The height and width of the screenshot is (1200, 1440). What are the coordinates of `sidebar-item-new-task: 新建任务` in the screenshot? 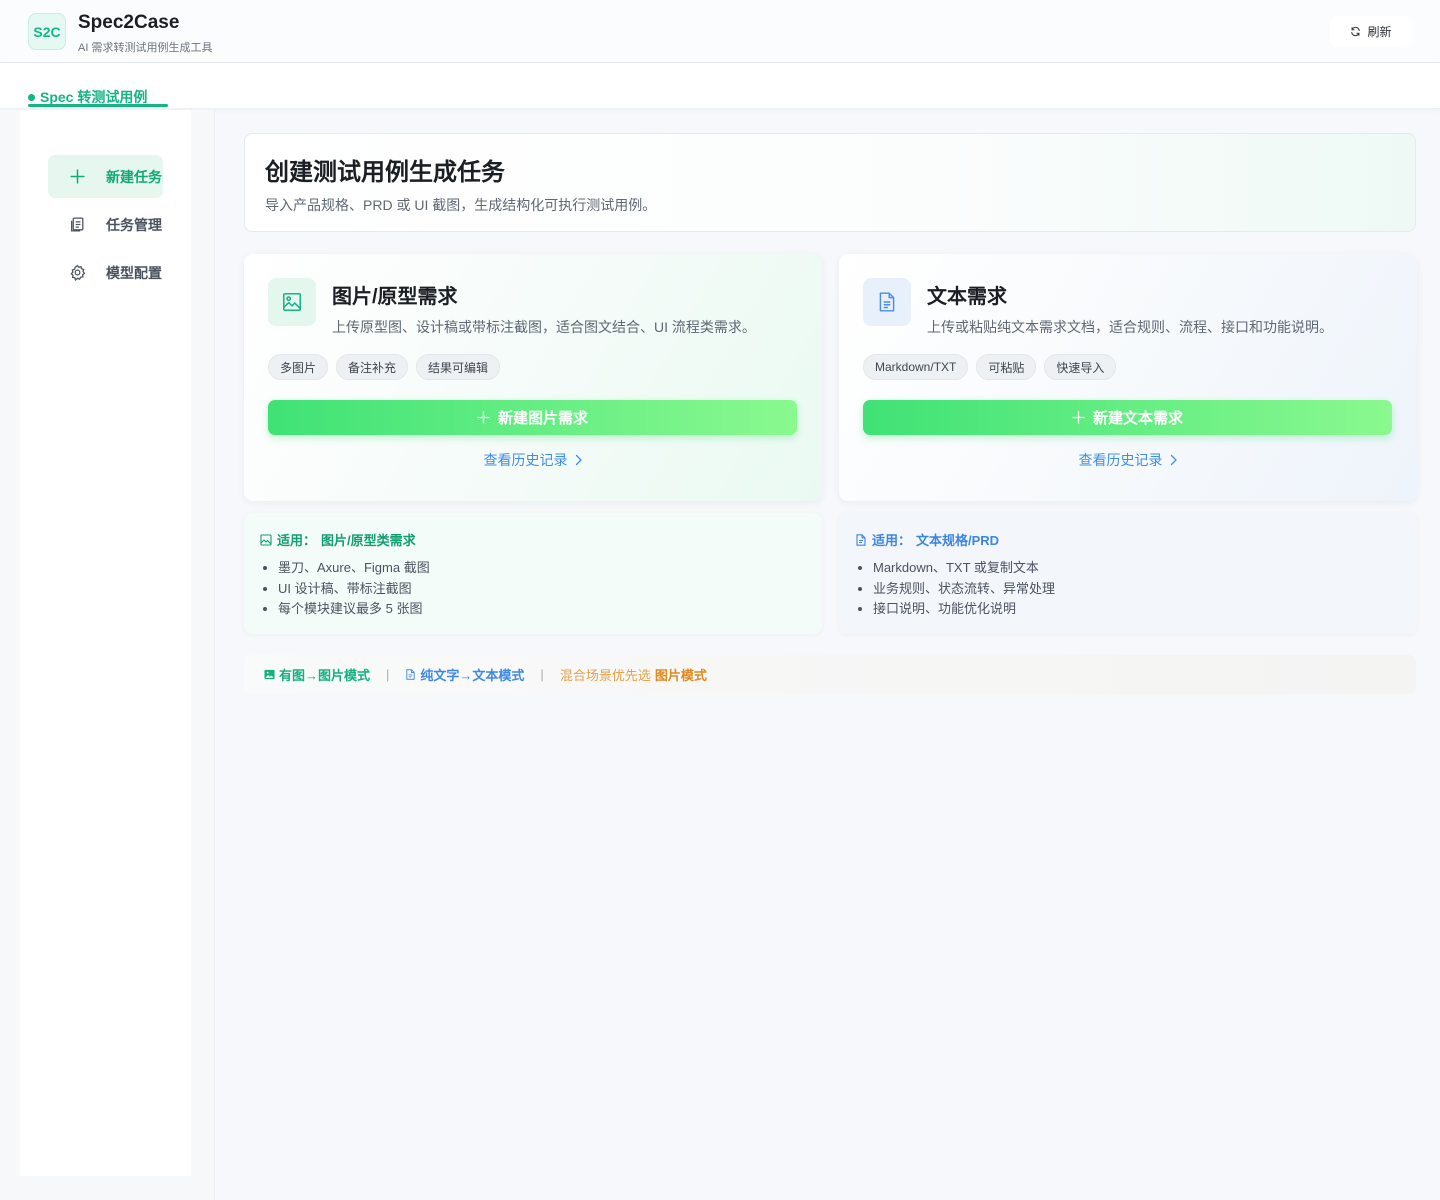 It's located at (105, 176).